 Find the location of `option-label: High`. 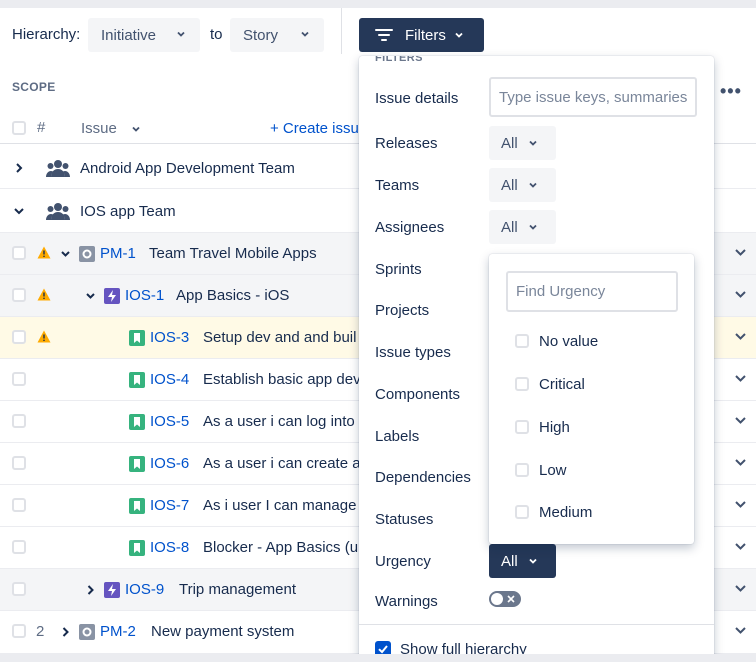

option-label: High is located at coordinates (554, 427).